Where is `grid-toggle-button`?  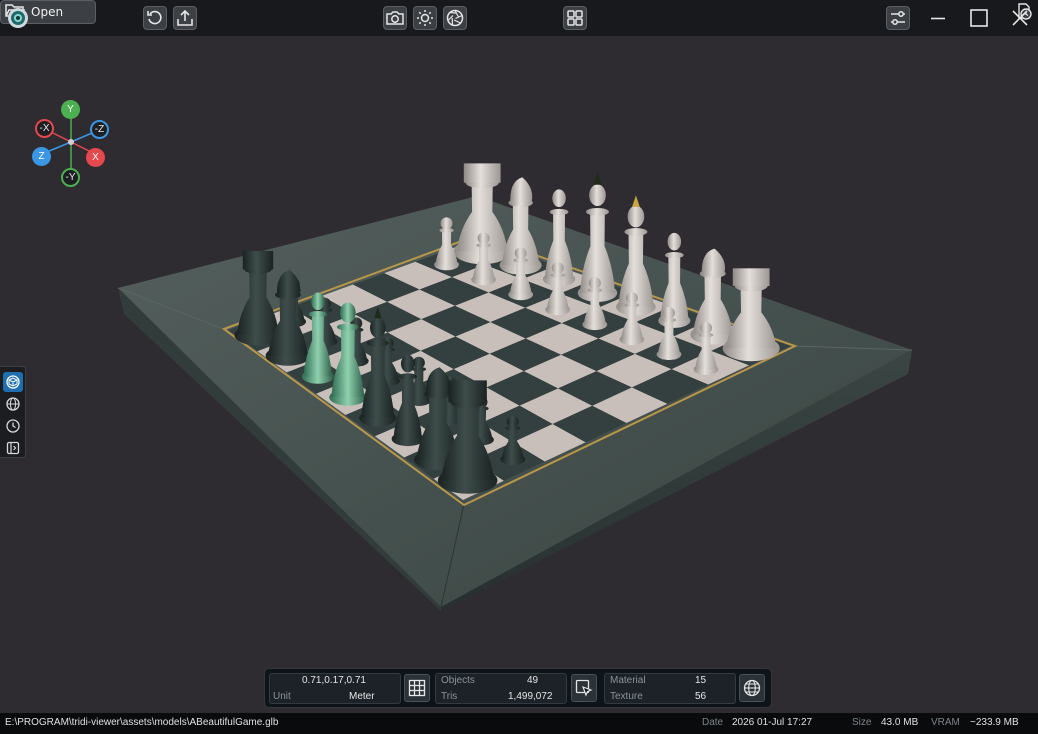 grid-toggle-button is located at coordinates (417, 688).